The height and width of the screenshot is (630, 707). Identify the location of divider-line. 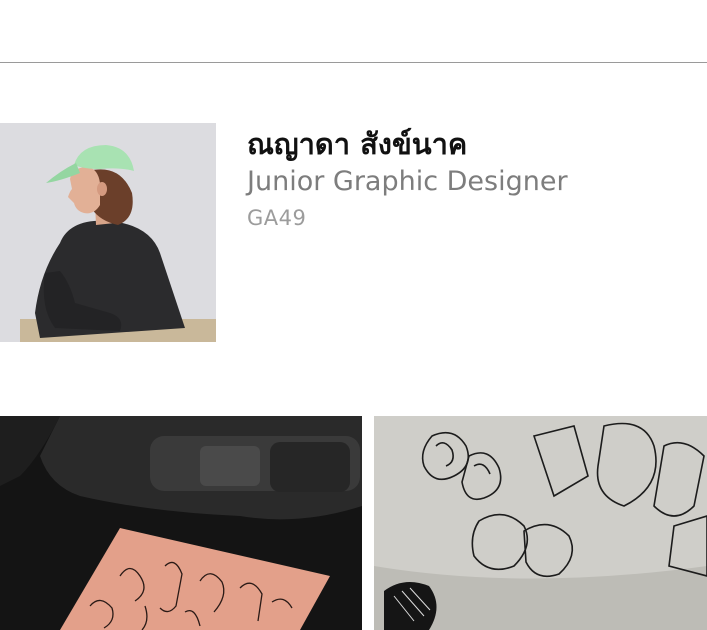
(353, 62).